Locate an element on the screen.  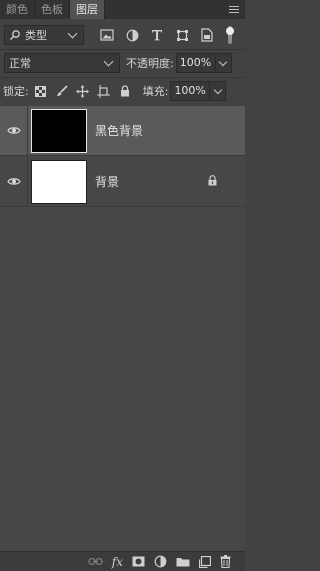
add-mask-icon is located at coordinates (138, 561).